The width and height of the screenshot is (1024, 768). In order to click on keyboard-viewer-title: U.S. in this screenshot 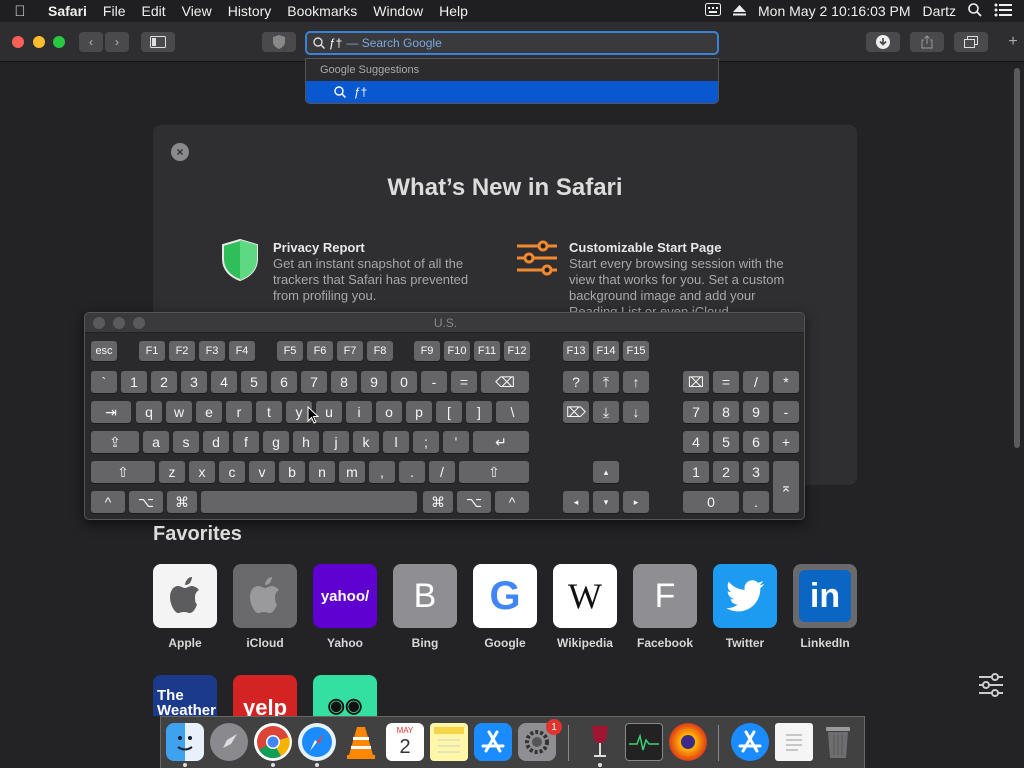, I will do `click(444, 323)`.